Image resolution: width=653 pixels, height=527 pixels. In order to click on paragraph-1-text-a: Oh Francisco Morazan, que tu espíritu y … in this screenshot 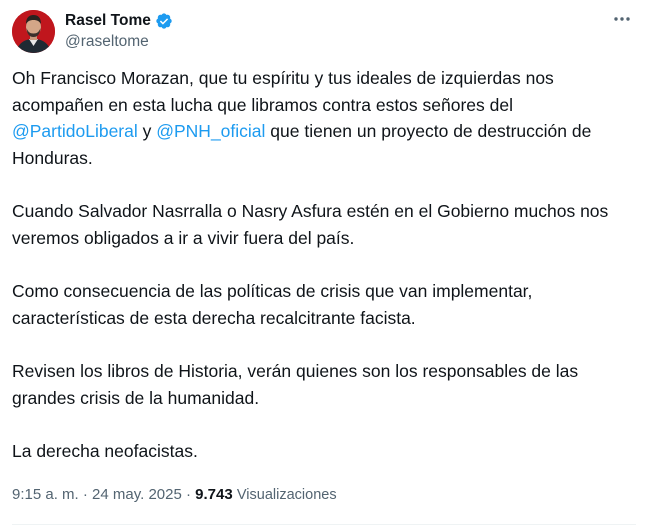, I will do `click(283, 91)`.